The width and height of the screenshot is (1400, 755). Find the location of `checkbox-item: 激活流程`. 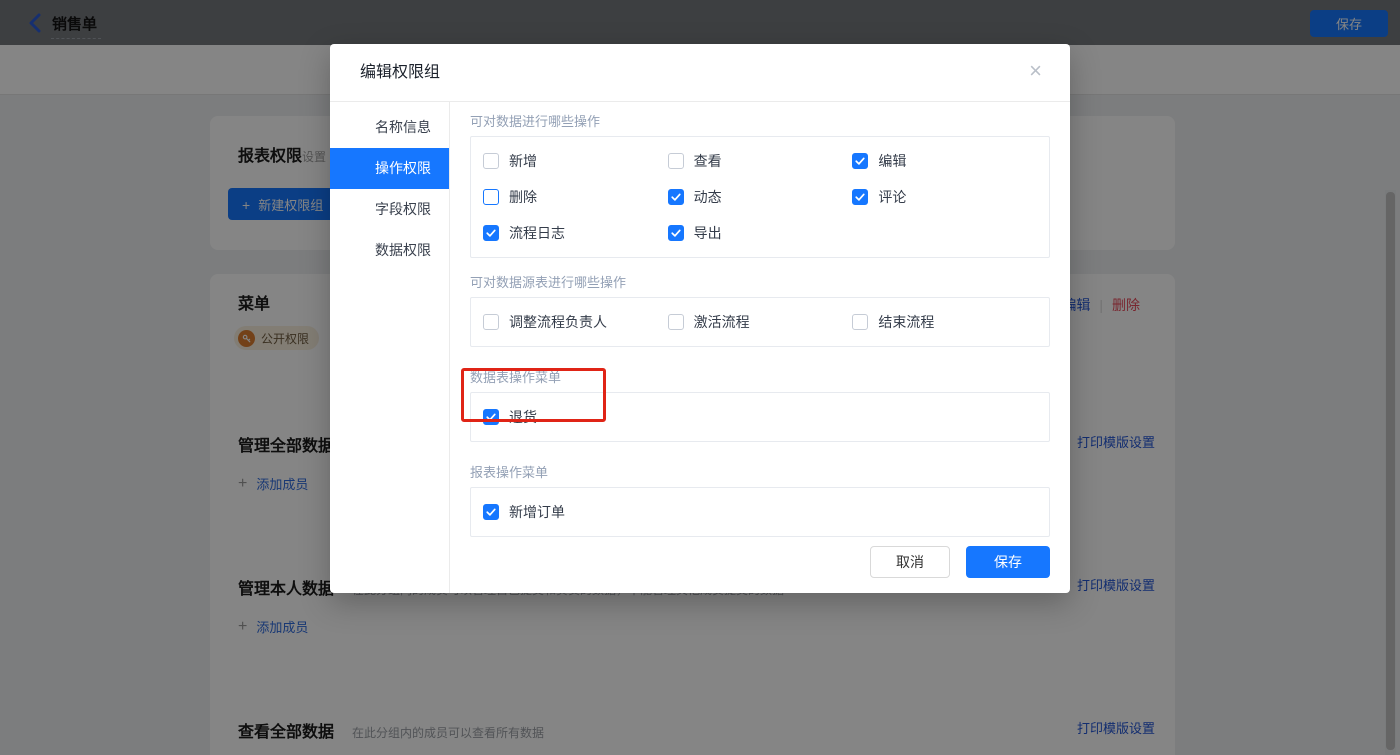

checkbox-item: 激活流程 is located at coordinates (760, 322).